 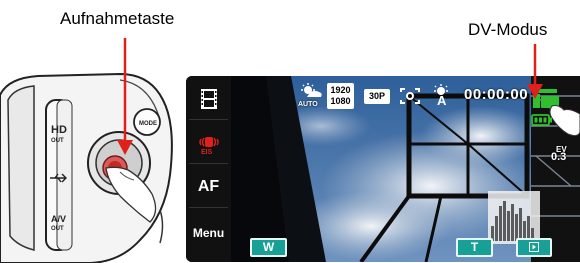 What do you see at coordinates (496, 94) in the screenshot?
I see `timecode: 00:00:00` at bounding box center [496, 94].